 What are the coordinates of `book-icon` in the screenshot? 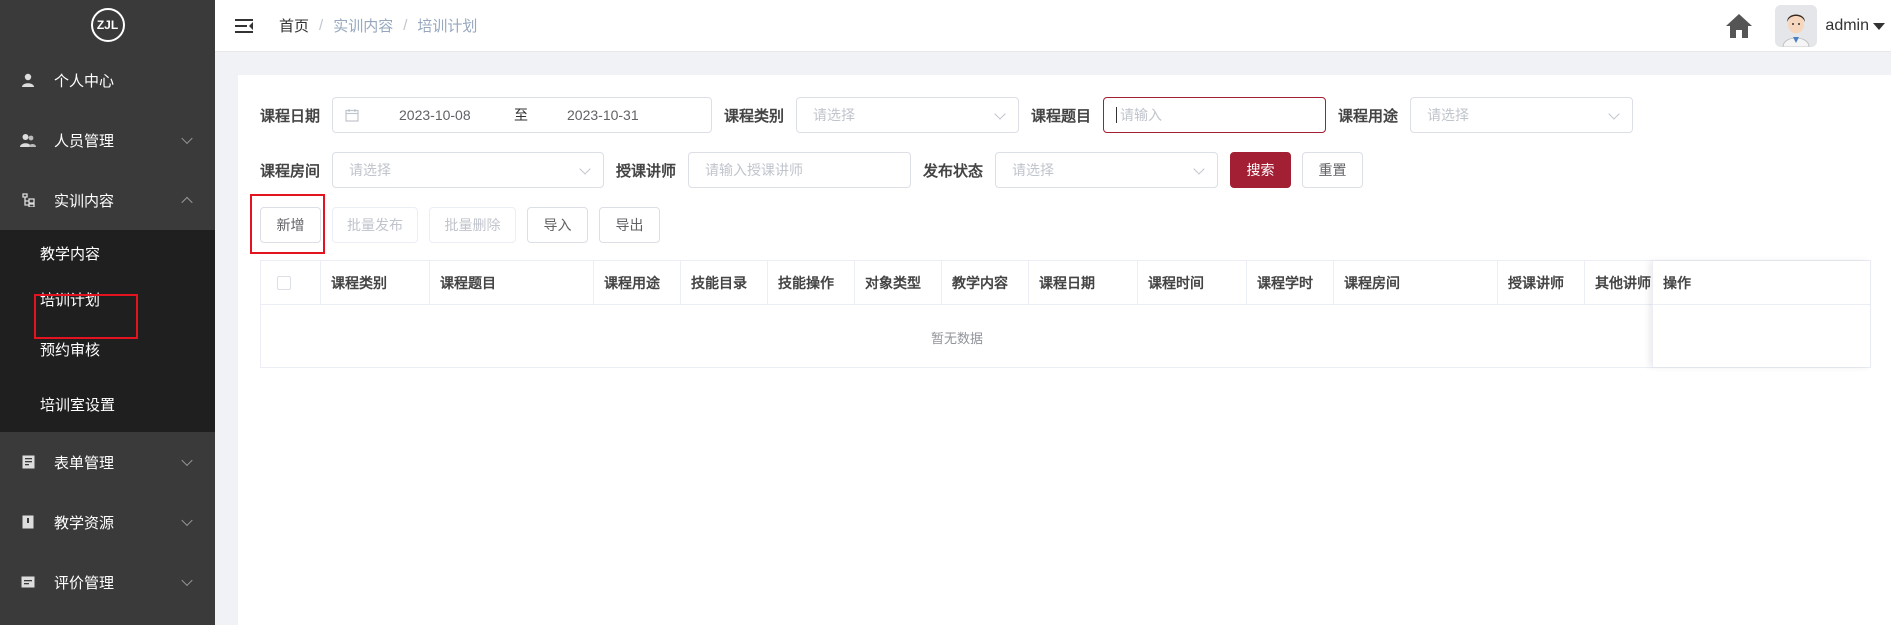 It's located at (28, 522).